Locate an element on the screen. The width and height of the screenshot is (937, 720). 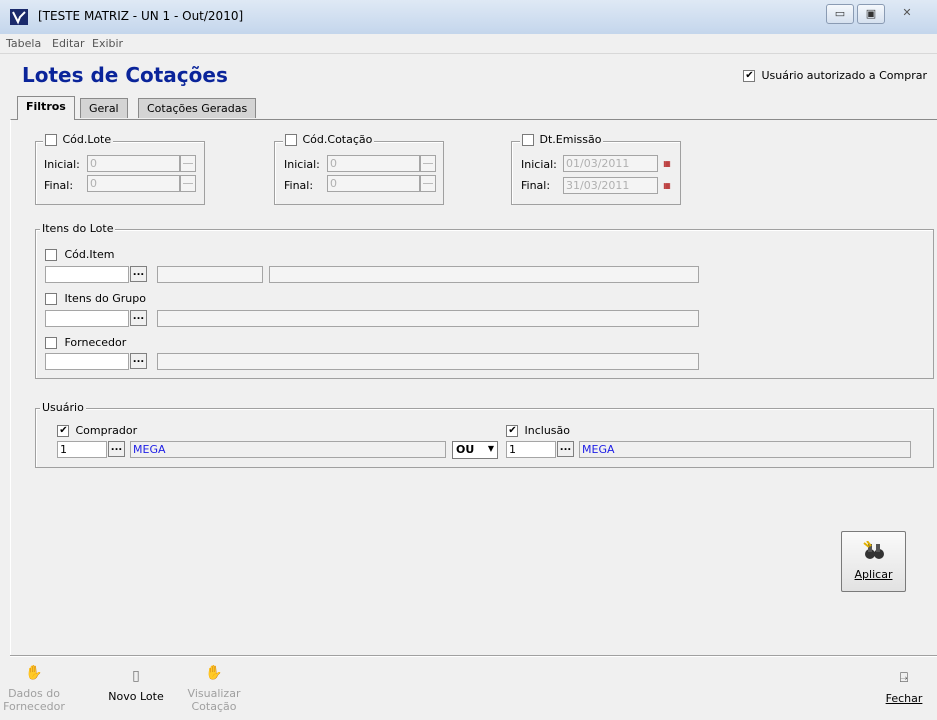
aplicar-button: Aplicar is located at coordinates (873, 561).